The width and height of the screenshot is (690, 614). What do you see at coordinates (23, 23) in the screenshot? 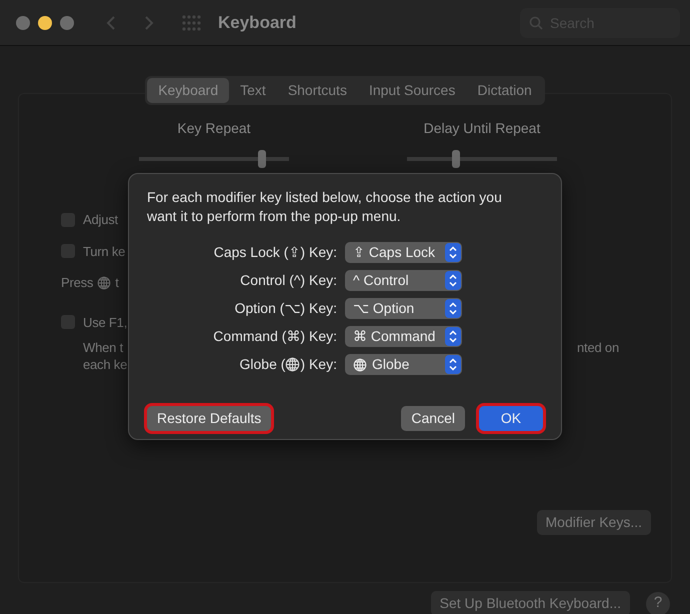
I see `close-button` at bounding box center [23, 23].